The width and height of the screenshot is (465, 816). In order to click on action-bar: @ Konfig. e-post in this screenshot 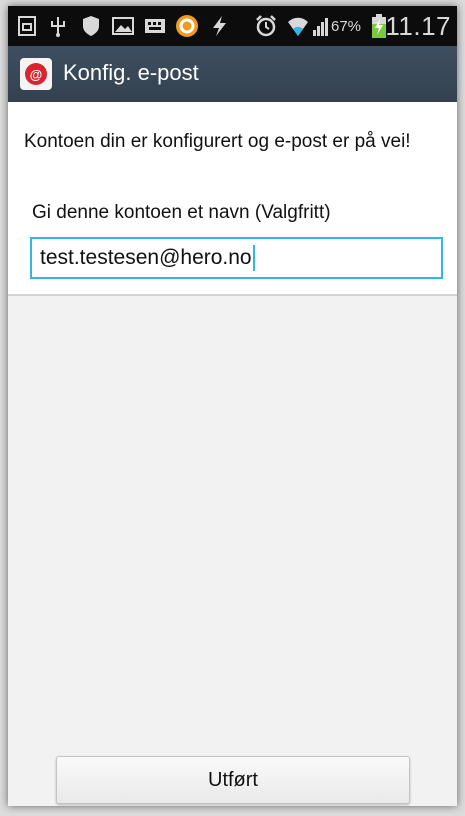, I will do `click(232, 74)`.